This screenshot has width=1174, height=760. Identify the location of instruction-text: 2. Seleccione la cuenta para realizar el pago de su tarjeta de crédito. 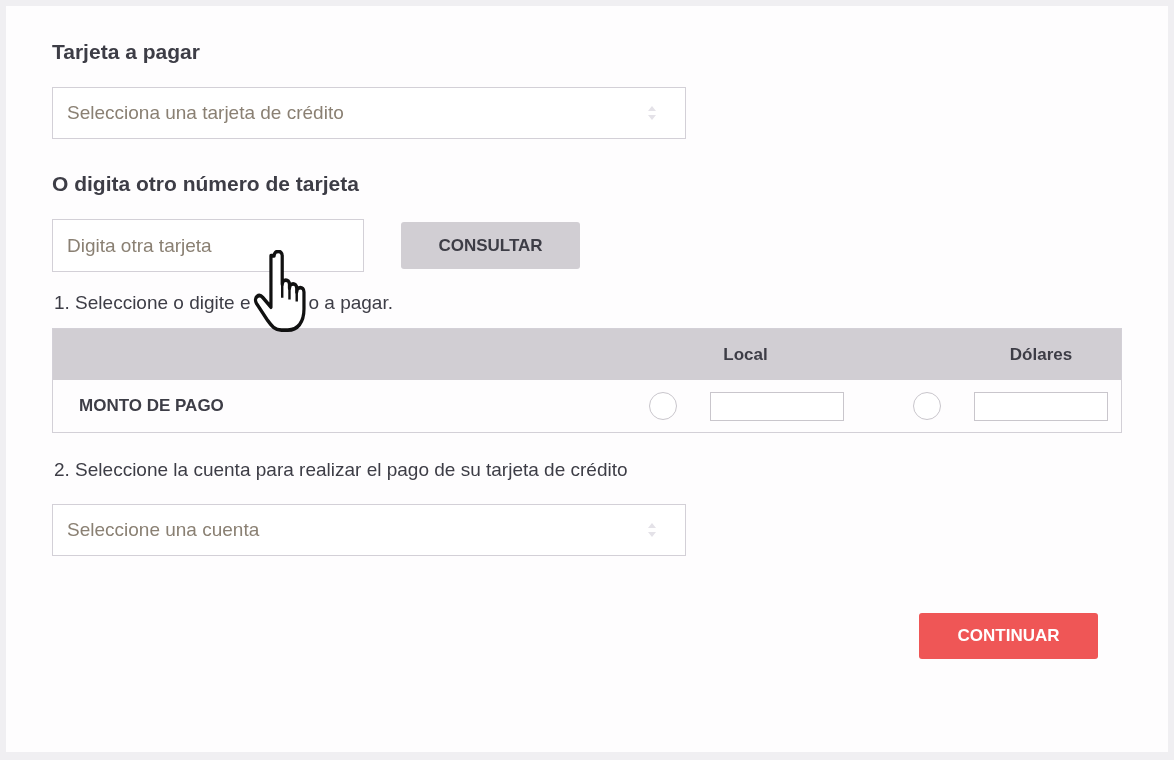
(341, 470).